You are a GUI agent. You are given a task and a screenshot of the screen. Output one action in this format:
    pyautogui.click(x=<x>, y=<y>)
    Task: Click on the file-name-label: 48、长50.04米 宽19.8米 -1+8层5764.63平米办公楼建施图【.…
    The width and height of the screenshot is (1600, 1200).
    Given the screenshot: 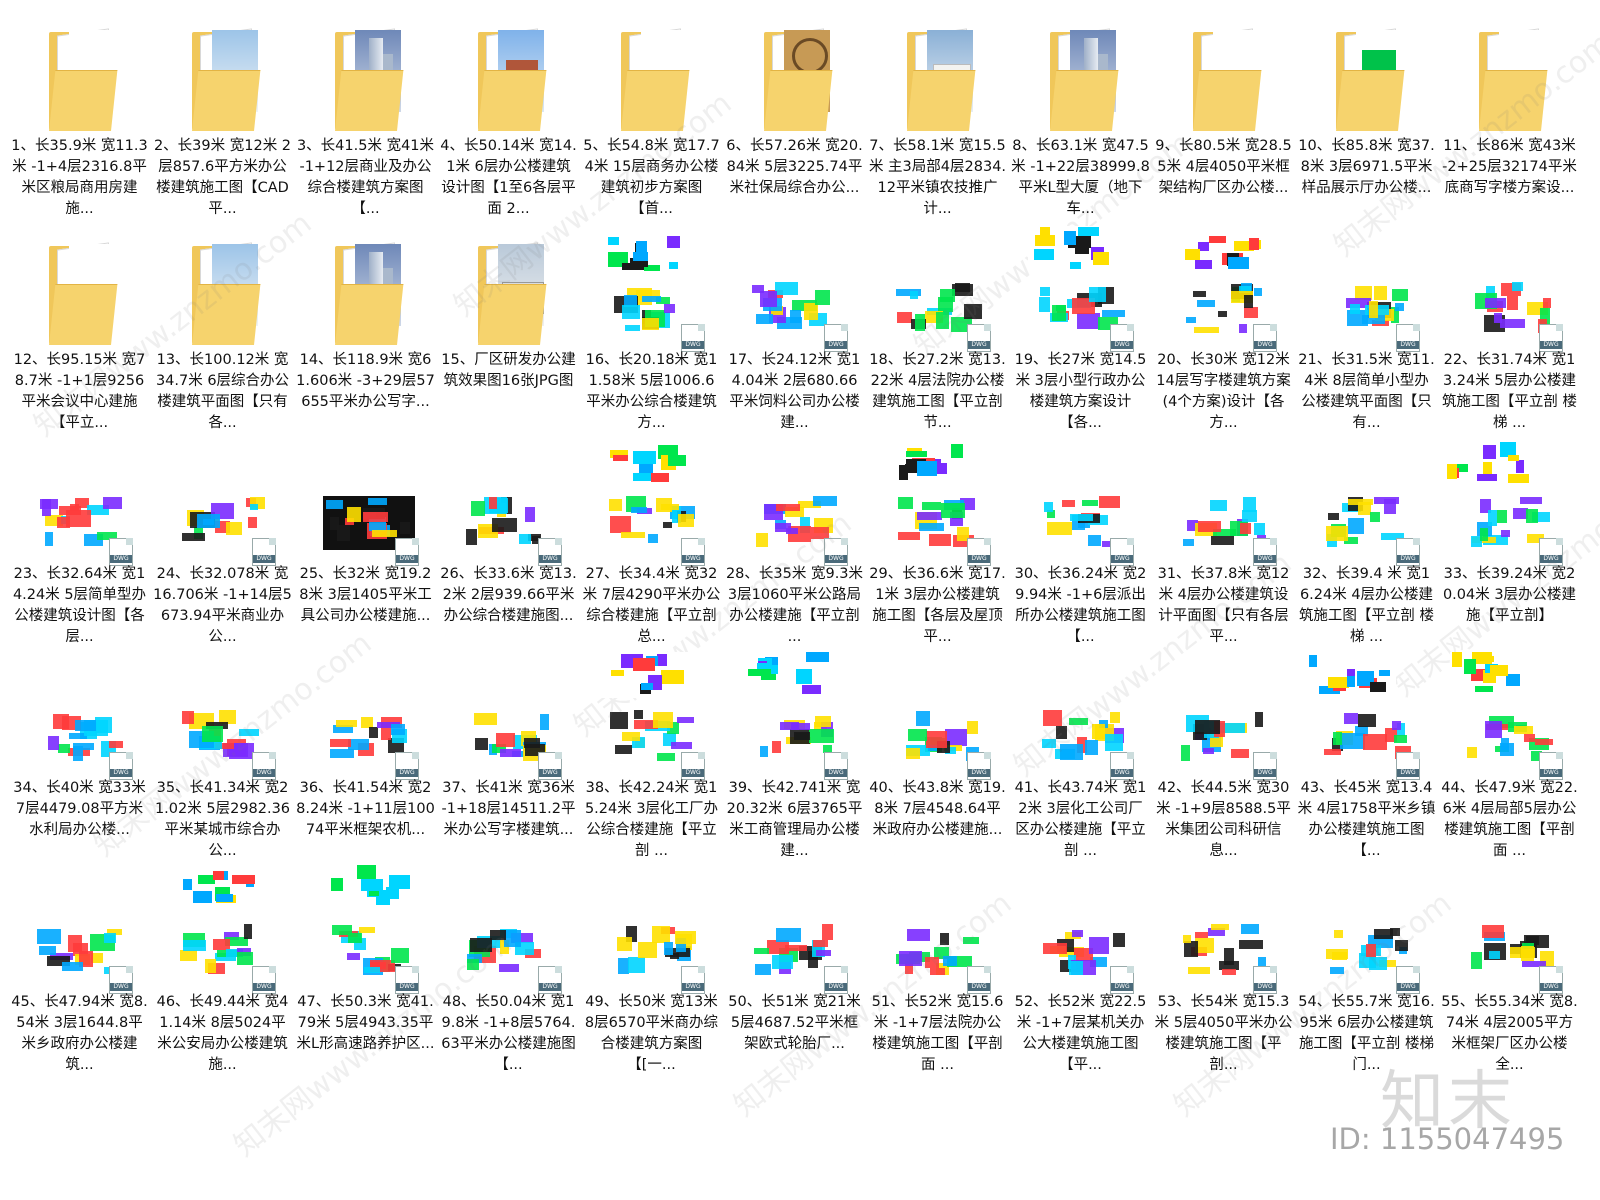 What is the action you would take?
    pyautogui.click(x=508, y=1033)
    